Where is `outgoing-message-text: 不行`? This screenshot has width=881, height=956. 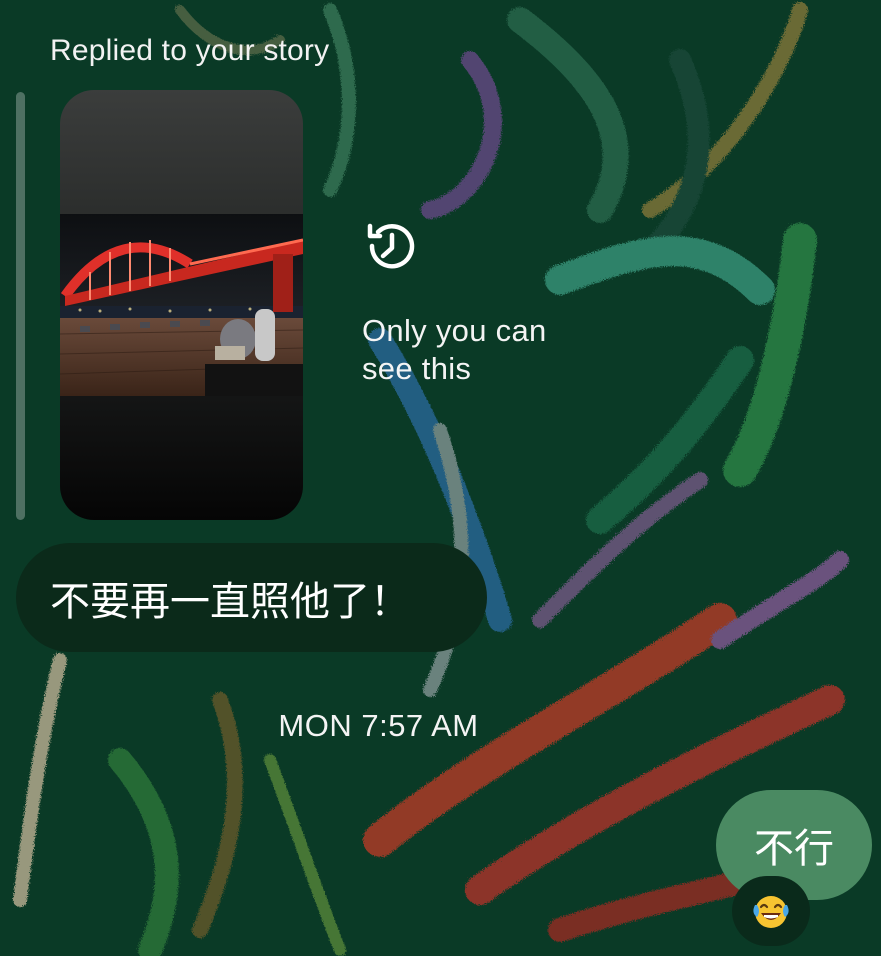
outgoing-message-text: 不行 is located at coordinates (794, 849).